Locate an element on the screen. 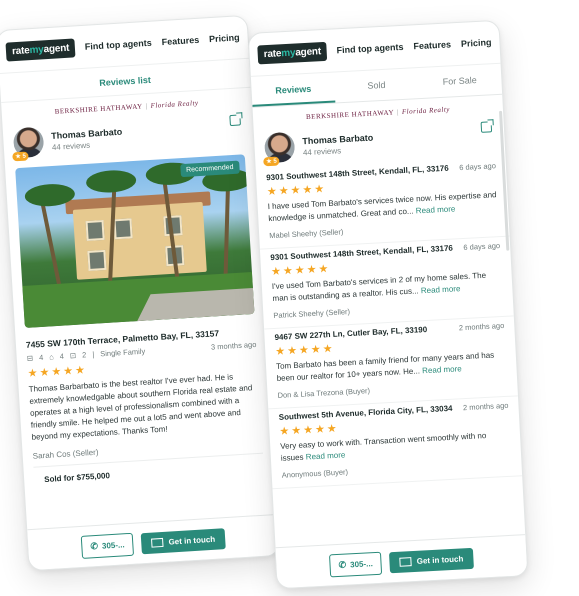 The image size is (579, 596). tab-sold: Sold is located at coordinates (376, 85).